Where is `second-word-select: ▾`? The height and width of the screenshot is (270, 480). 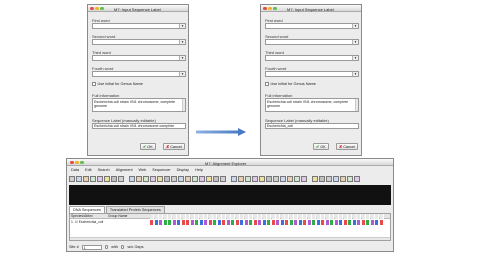
second-word-select: ▾ is located at coordinates (312, 42).